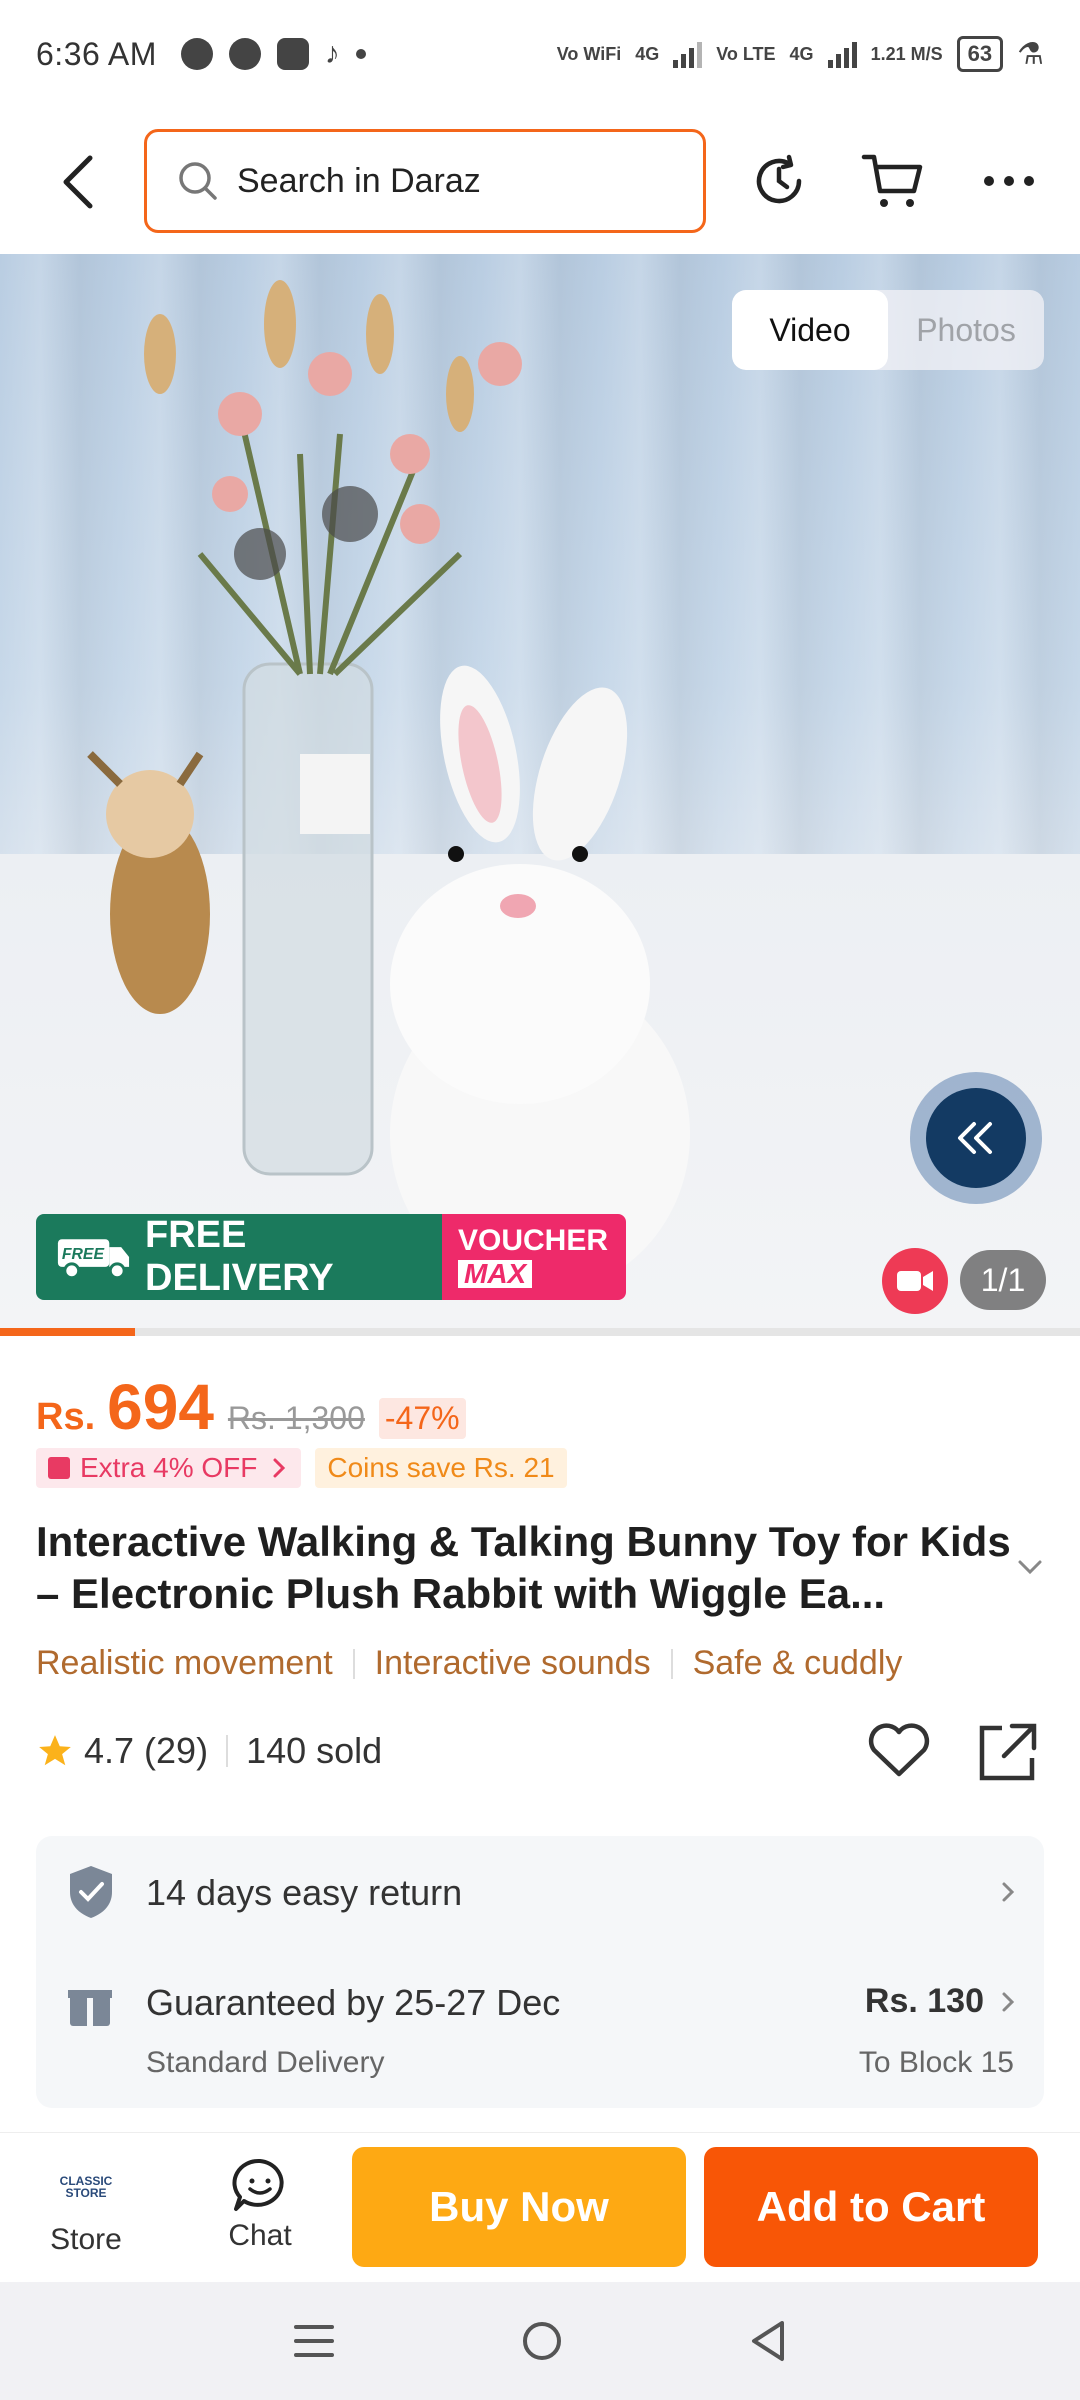 Image resolution: width=1080 pixels, height=2400 pixels. I want to click on history-button, so click(779, 181).